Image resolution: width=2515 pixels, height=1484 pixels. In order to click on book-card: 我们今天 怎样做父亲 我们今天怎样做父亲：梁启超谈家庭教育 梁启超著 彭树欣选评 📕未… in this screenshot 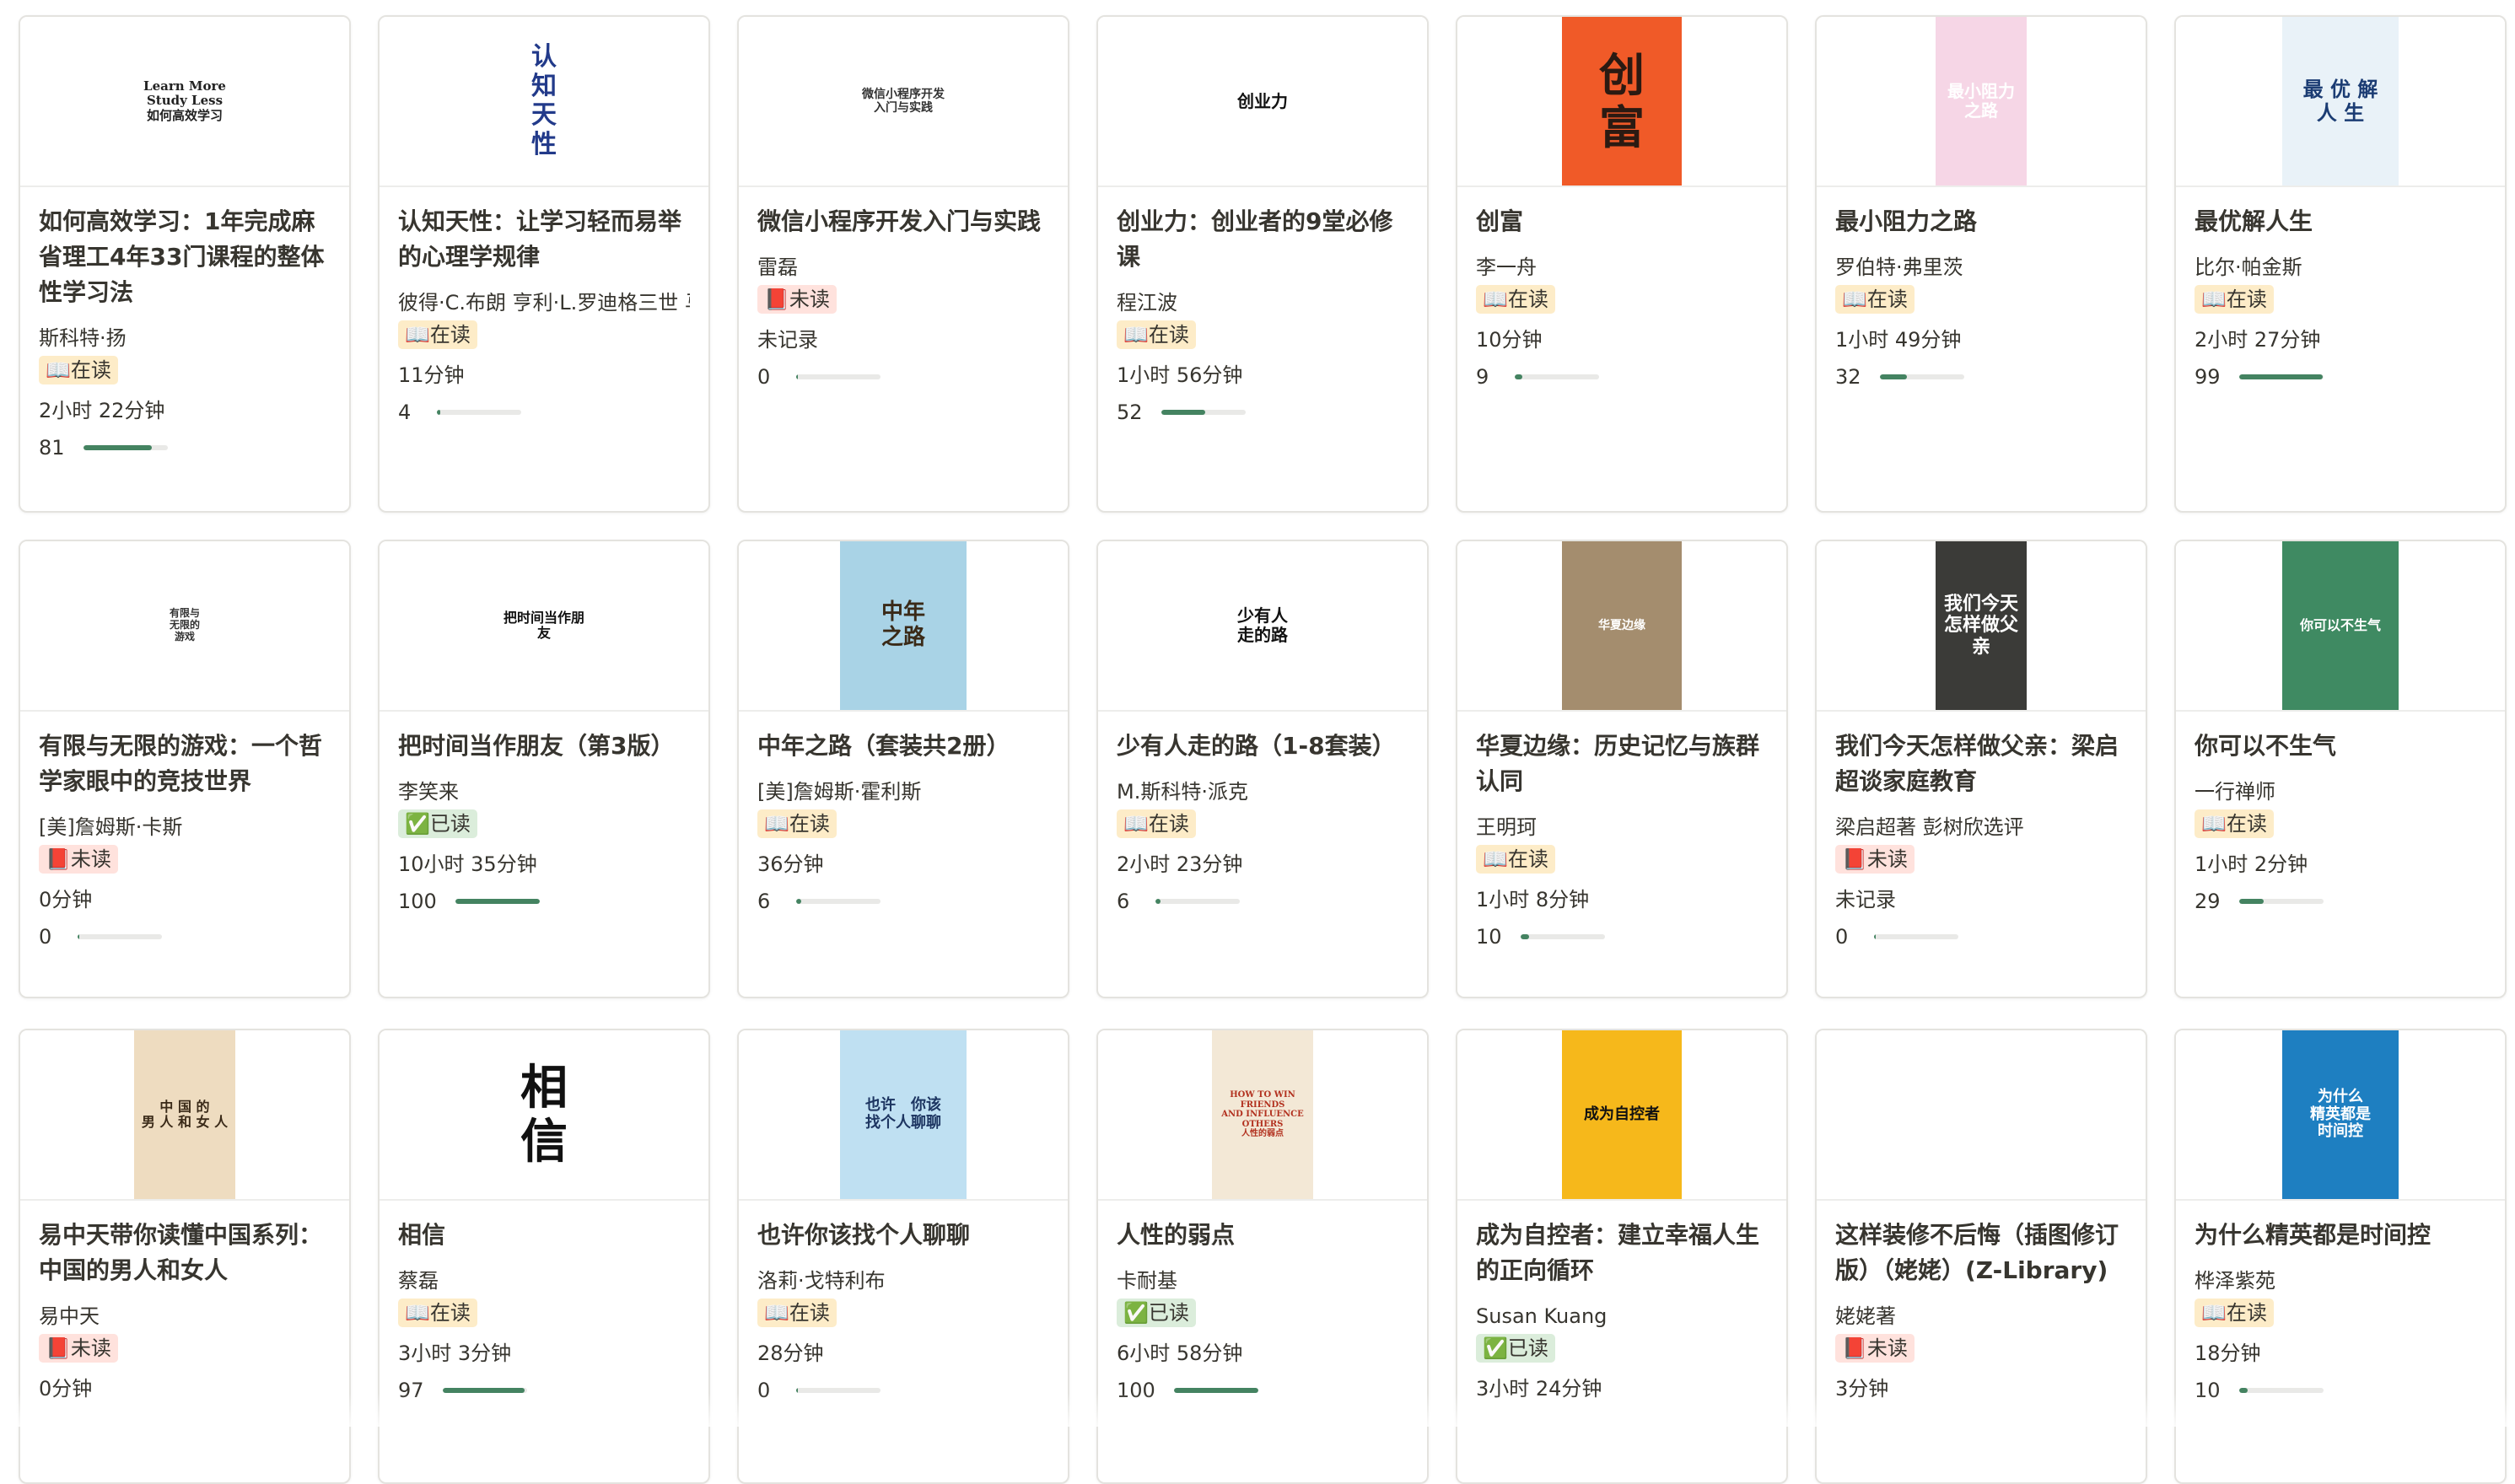, I will do `click(1981, 769)`.